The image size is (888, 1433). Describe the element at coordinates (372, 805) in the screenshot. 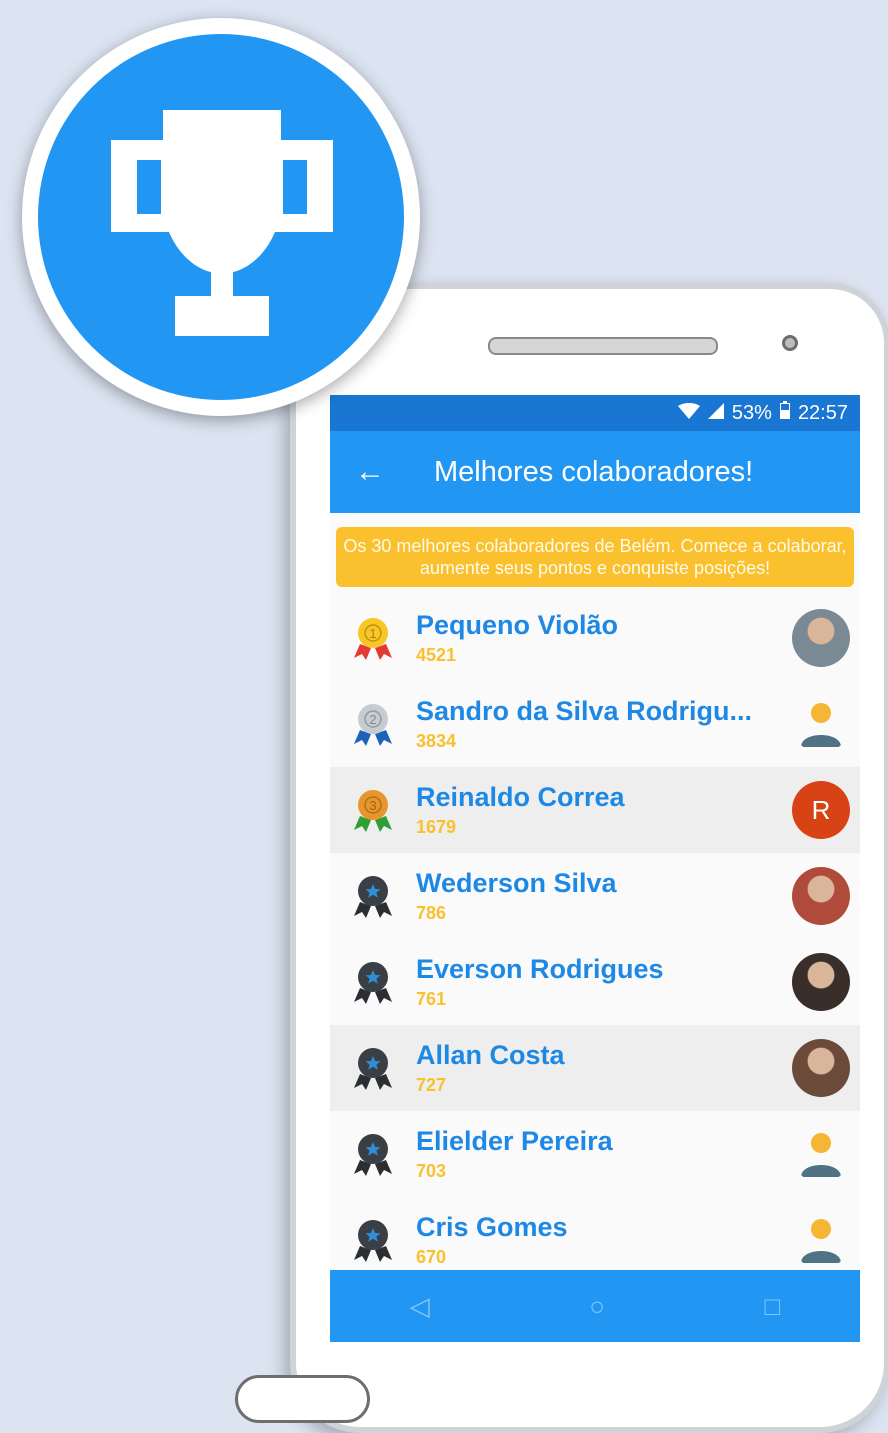

I see `medal-rank: 3` at that location.